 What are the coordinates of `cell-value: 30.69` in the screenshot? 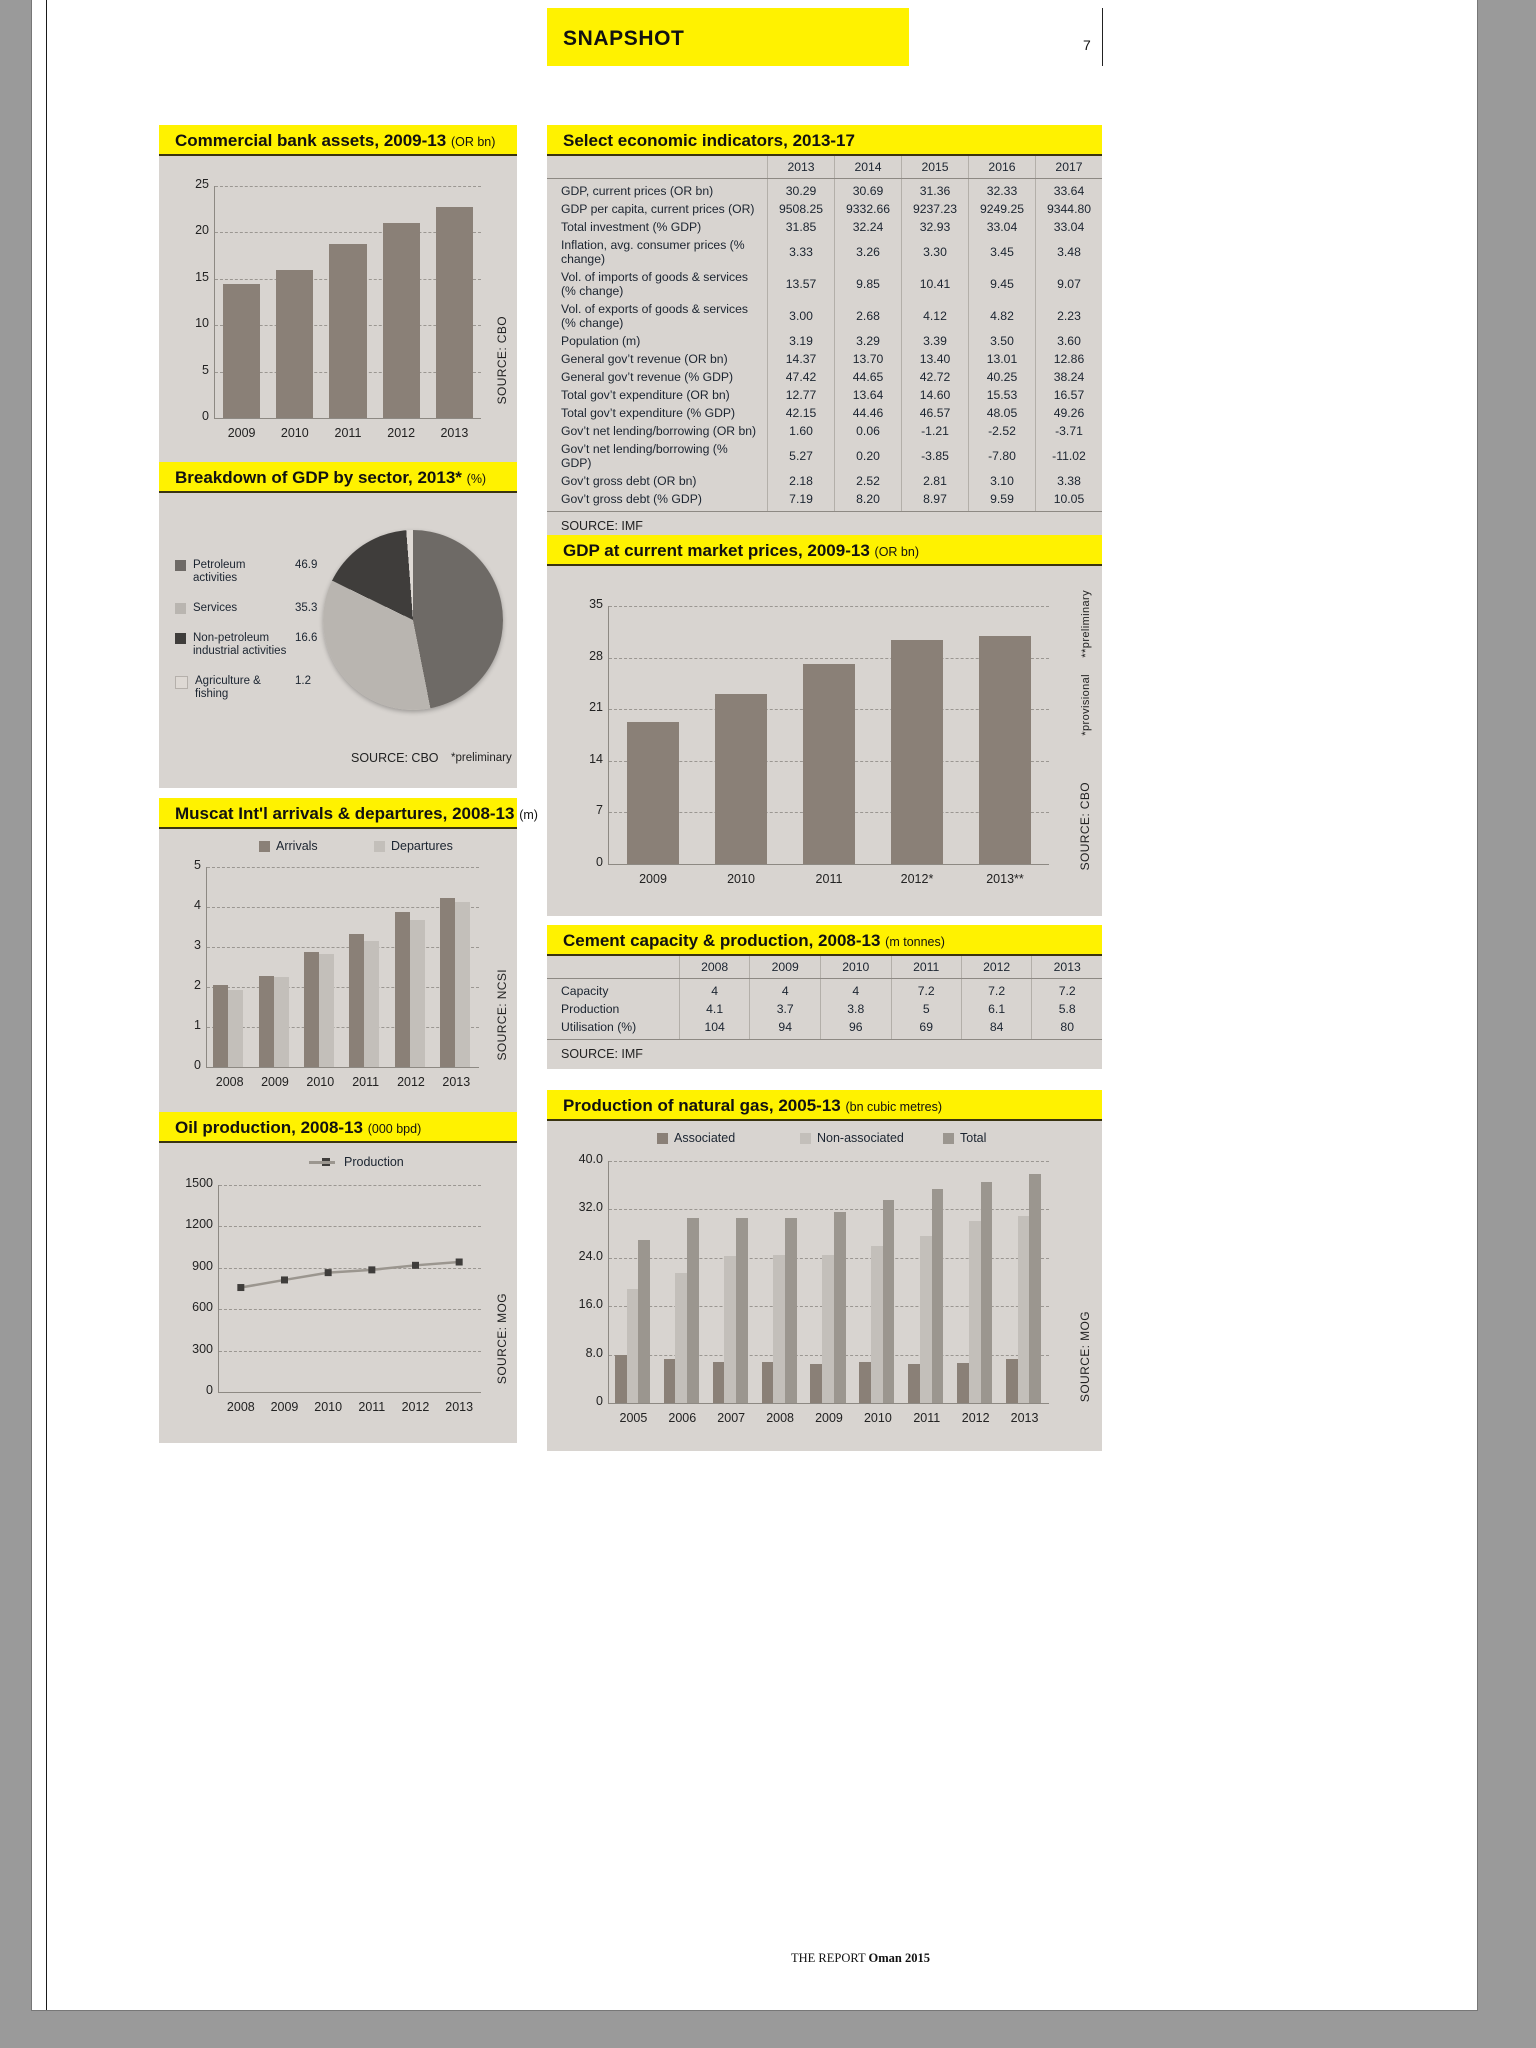 It's located at (868, 189).